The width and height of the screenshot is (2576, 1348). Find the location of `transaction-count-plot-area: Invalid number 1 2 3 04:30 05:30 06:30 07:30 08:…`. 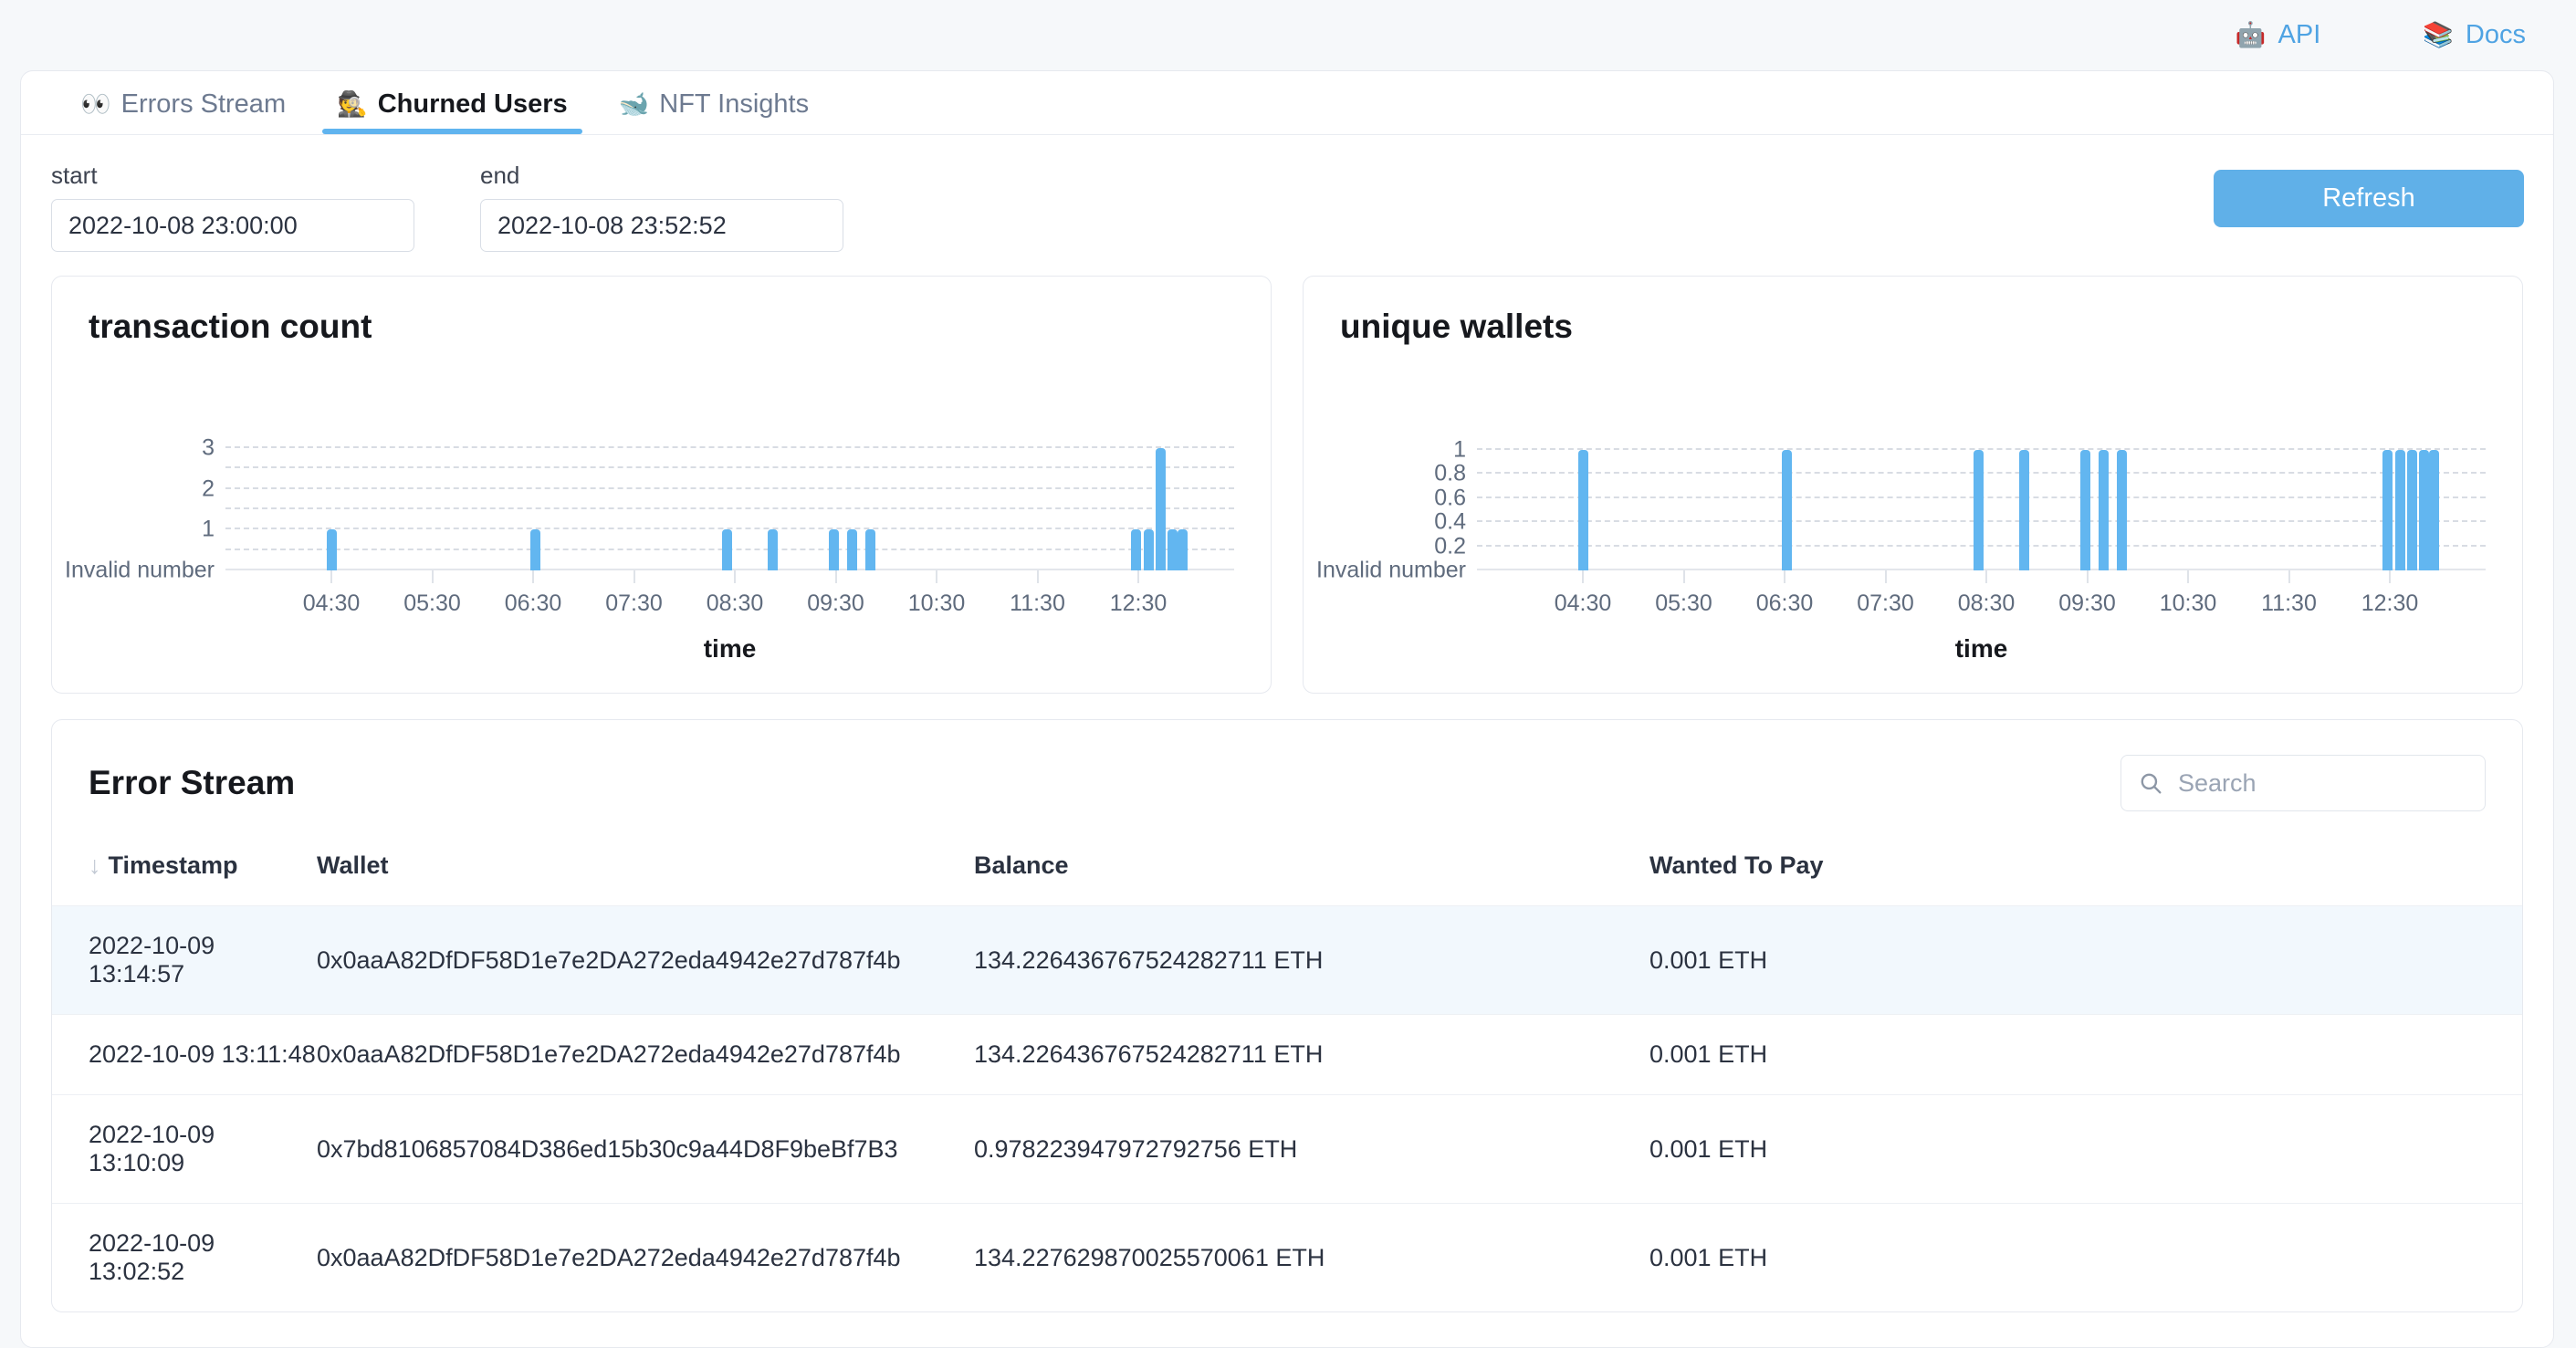

transaction-count-plot-area: Invalid number 1 2 3 04:30 05:30 06:30 07:30 08:… is located at coordinates (654, 536).